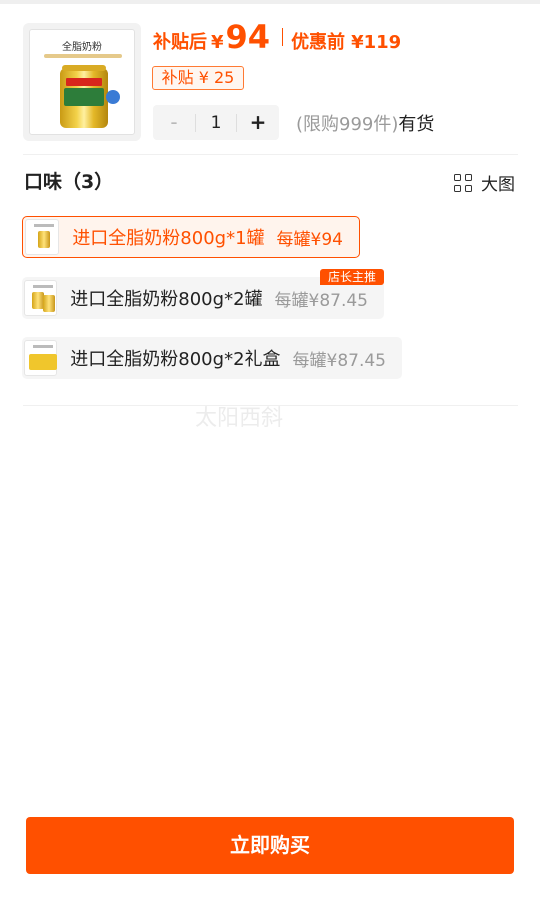  I want to click on quantity-stepper: - 1 +, so click(216, 122).